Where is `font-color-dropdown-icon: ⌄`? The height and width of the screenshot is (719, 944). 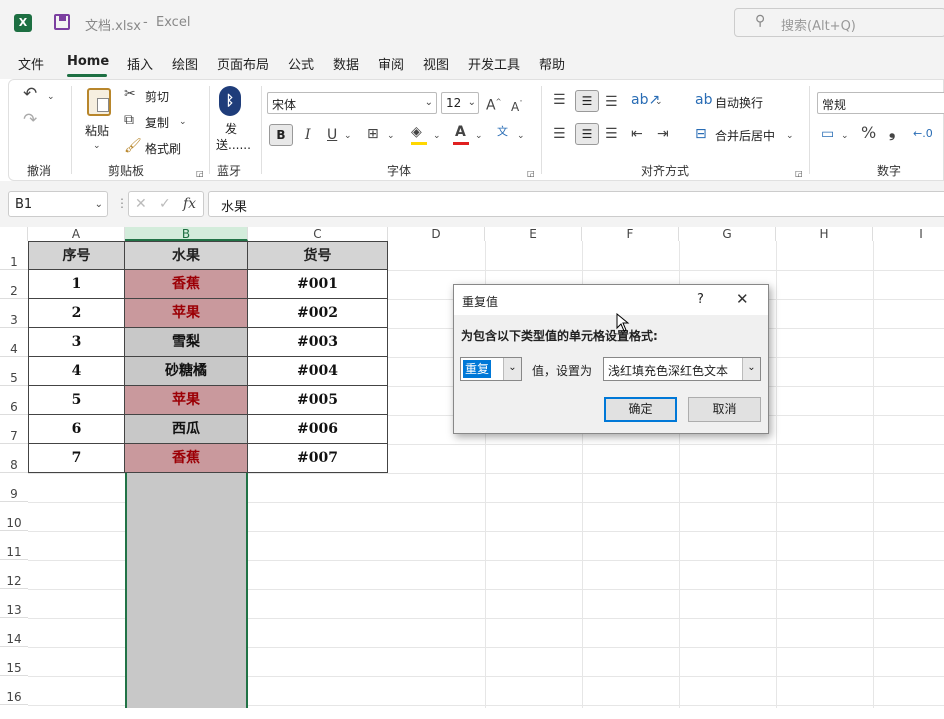 font-color-dropdown-icon: ⌄ is located at coordinates (479, 136).